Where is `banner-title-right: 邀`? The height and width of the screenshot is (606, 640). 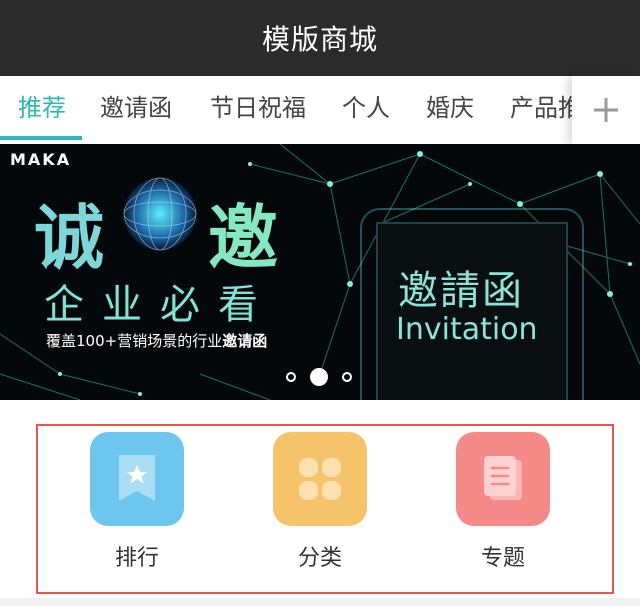 banner-title-right: 邀 is located at coordinates (243, 238).